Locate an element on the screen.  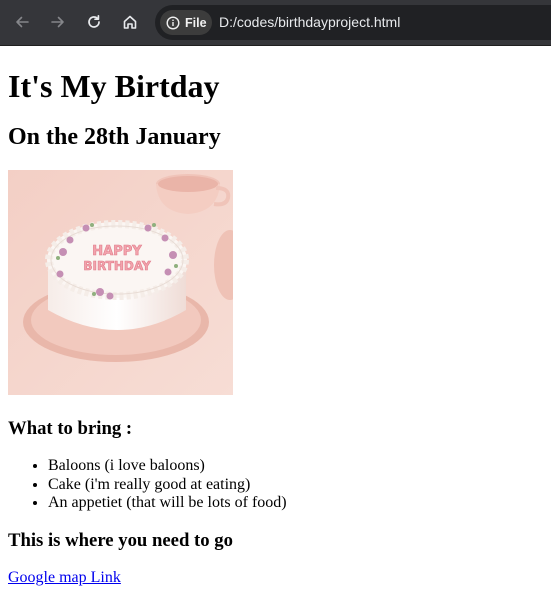
svg-text: BIRTHDAY is located at coordinates (117, 266).